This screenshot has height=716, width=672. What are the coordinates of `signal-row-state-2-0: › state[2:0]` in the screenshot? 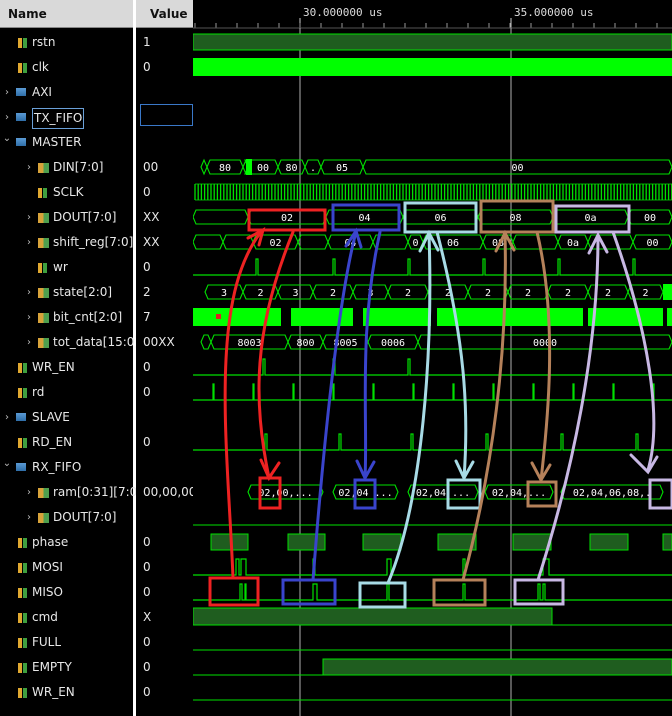 It's located at (66, 292).